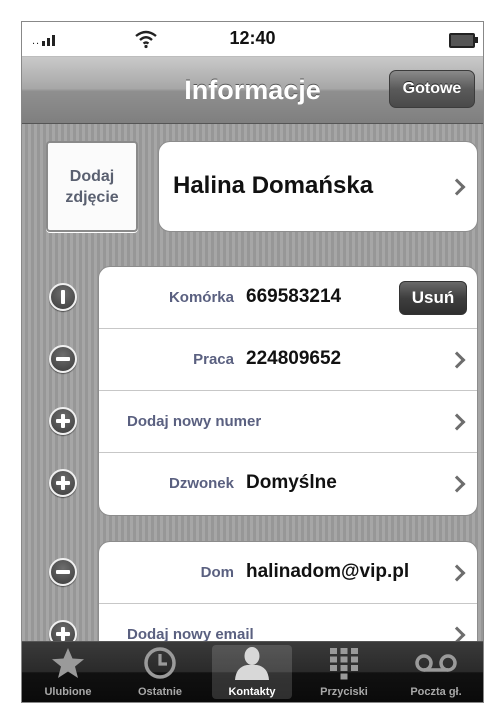 The width and height of the screenshot is (489, 721). I want to click on email-row-home: Dom halinadom@vip.pl, so click(288, 573).